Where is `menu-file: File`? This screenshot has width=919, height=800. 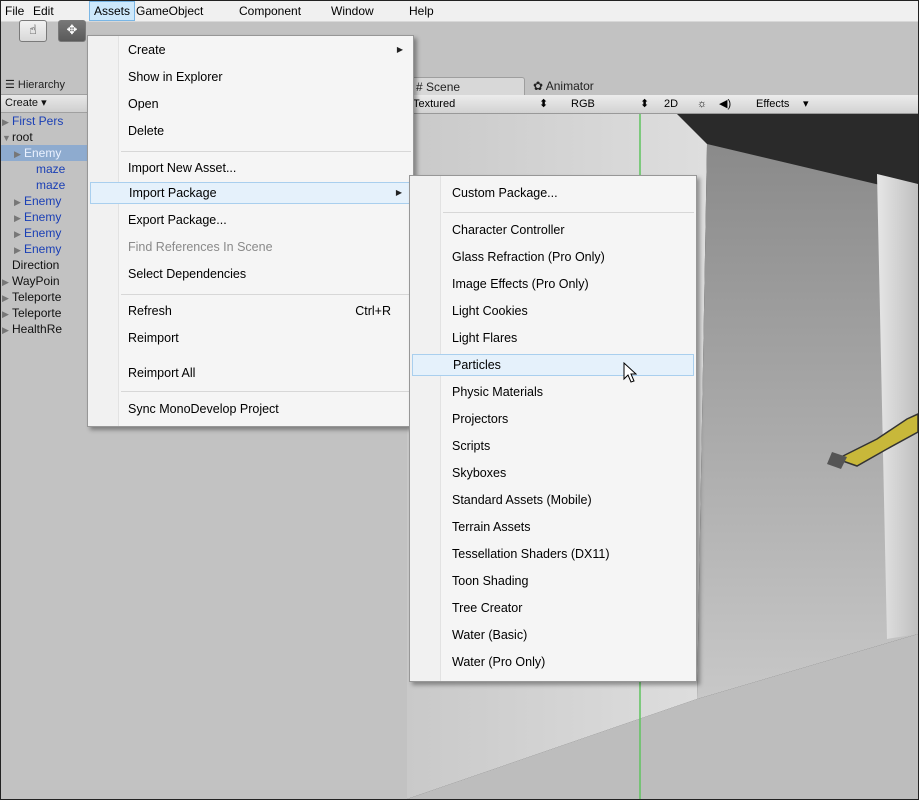
menu-file: File is located at coordinates (14, 11).